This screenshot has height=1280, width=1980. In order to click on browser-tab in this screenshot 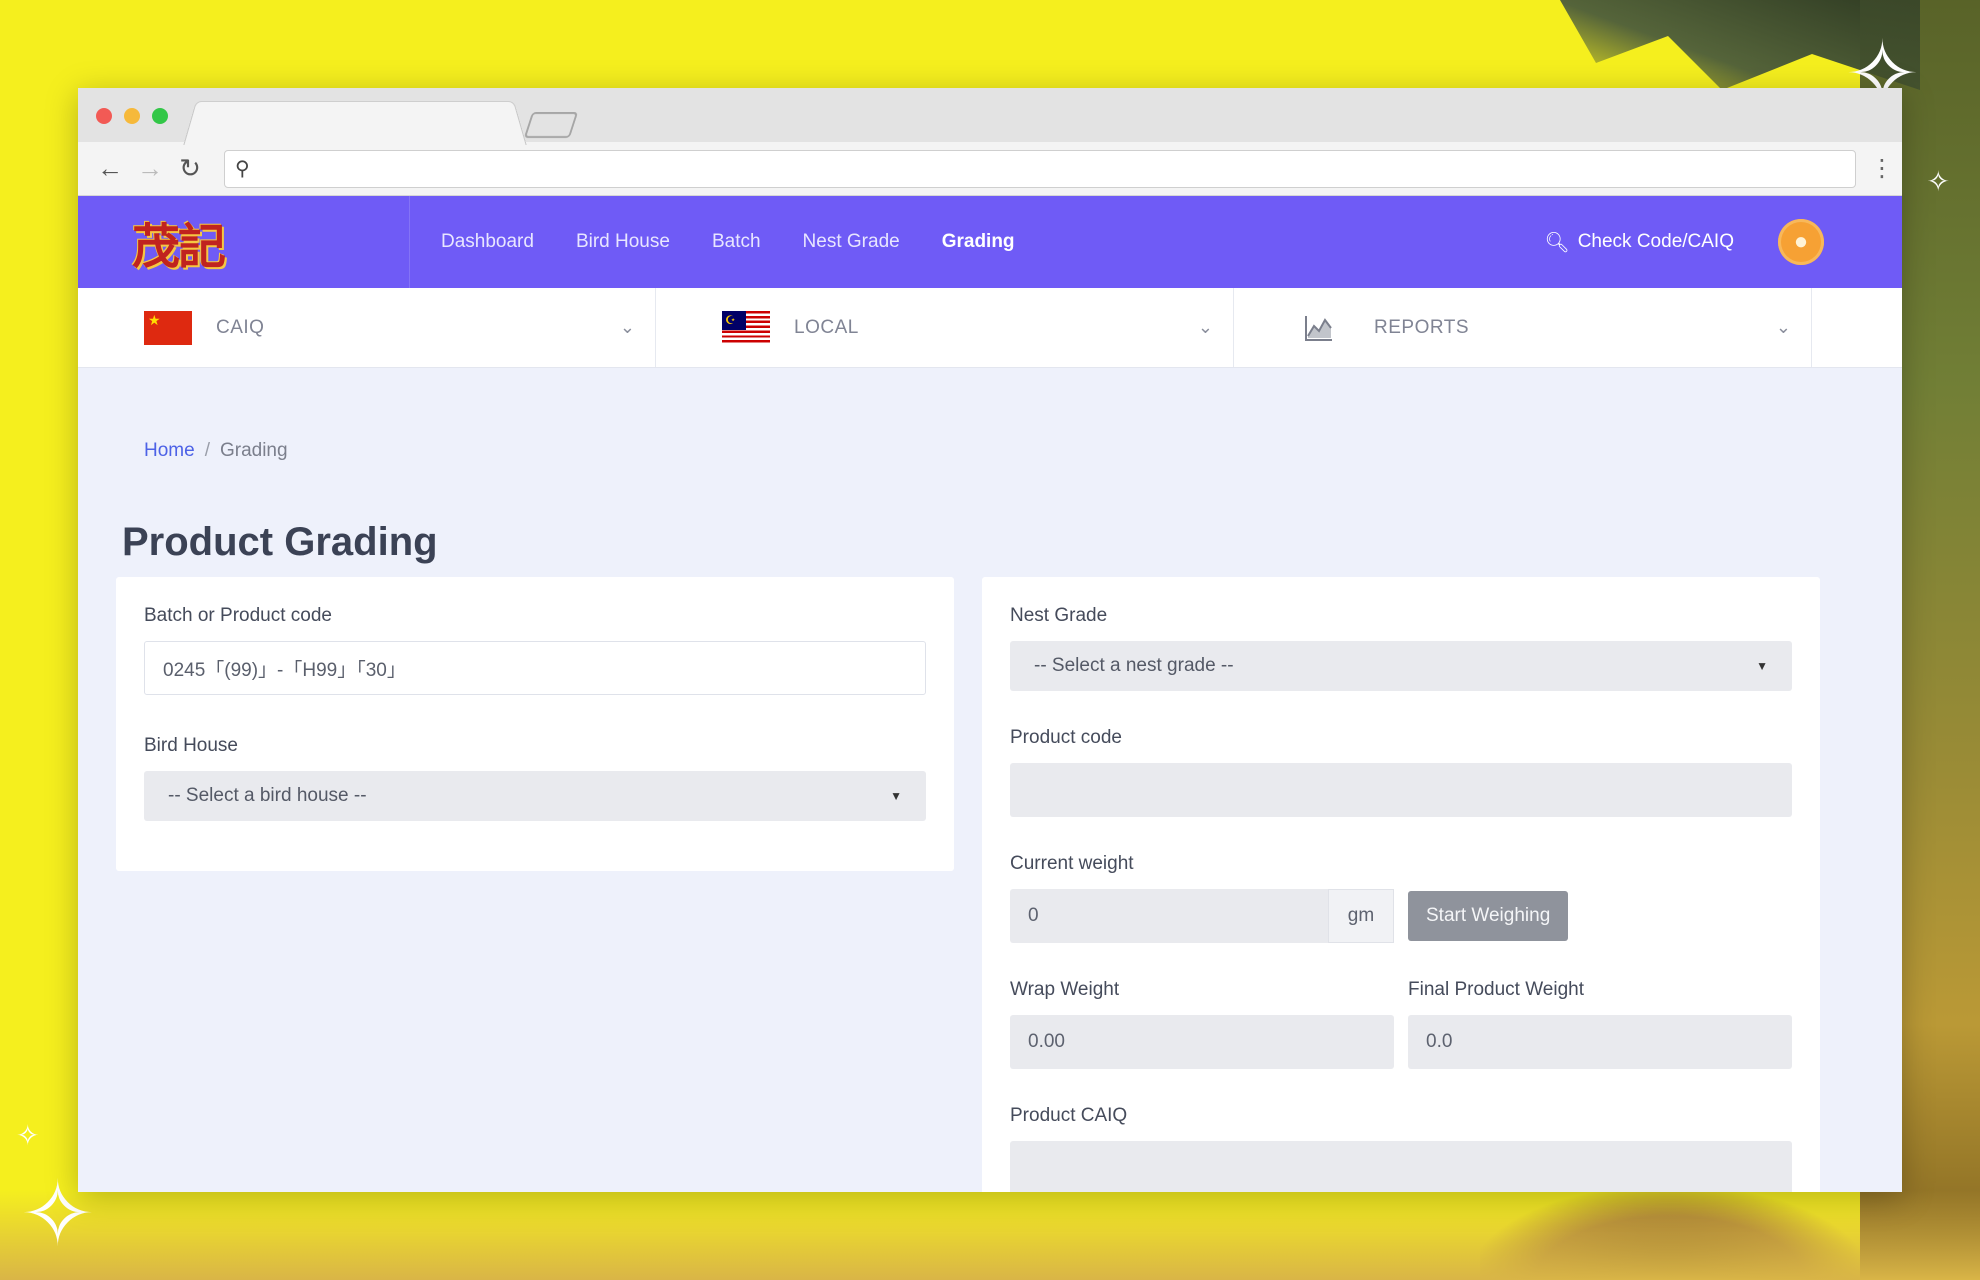, I will do `click(354, 123)`.